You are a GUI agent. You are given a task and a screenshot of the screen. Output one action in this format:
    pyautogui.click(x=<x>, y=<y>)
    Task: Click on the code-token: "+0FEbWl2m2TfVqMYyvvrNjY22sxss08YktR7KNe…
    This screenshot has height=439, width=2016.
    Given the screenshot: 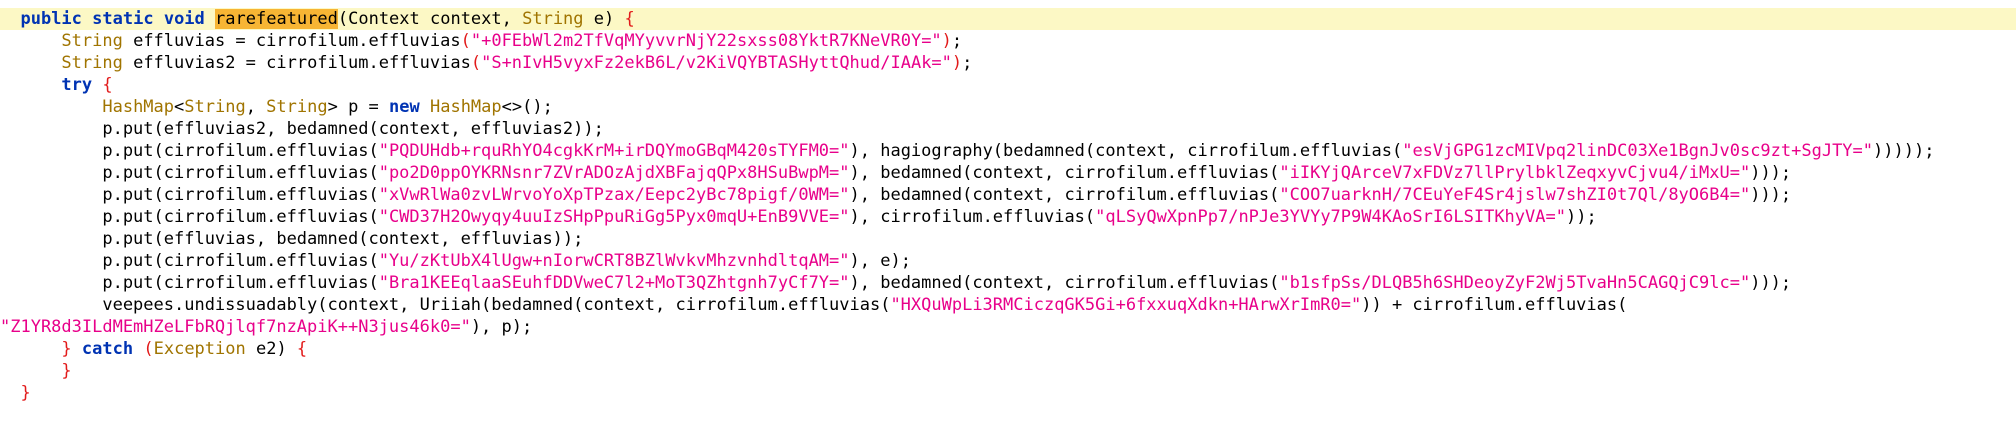 What is the action you would take?
    pyautogui.click(x=706, y=41)
    